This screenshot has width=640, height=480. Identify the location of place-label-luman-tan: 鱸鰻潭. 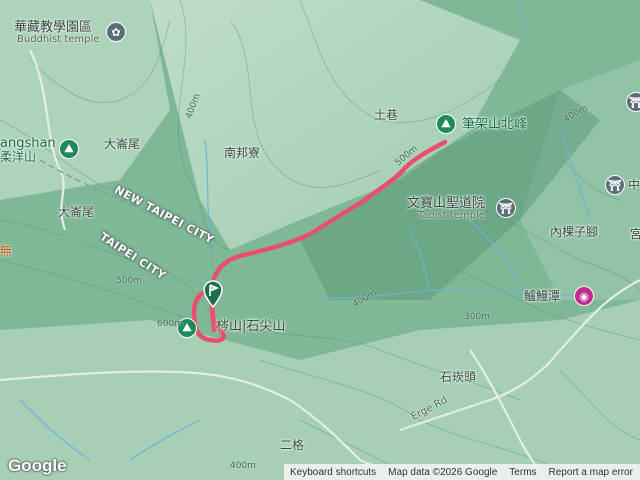
(542, 296).